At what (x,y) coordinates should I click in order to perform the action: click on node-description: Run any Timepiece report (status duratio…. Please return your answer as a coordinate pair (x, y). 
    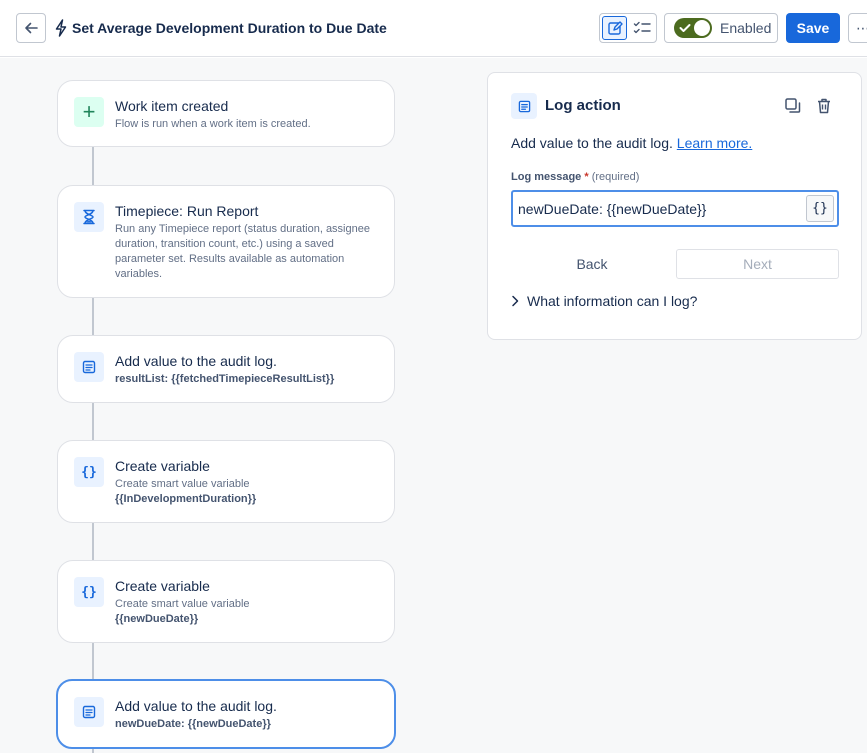
    Looking at the image, I should click on (242, 251).